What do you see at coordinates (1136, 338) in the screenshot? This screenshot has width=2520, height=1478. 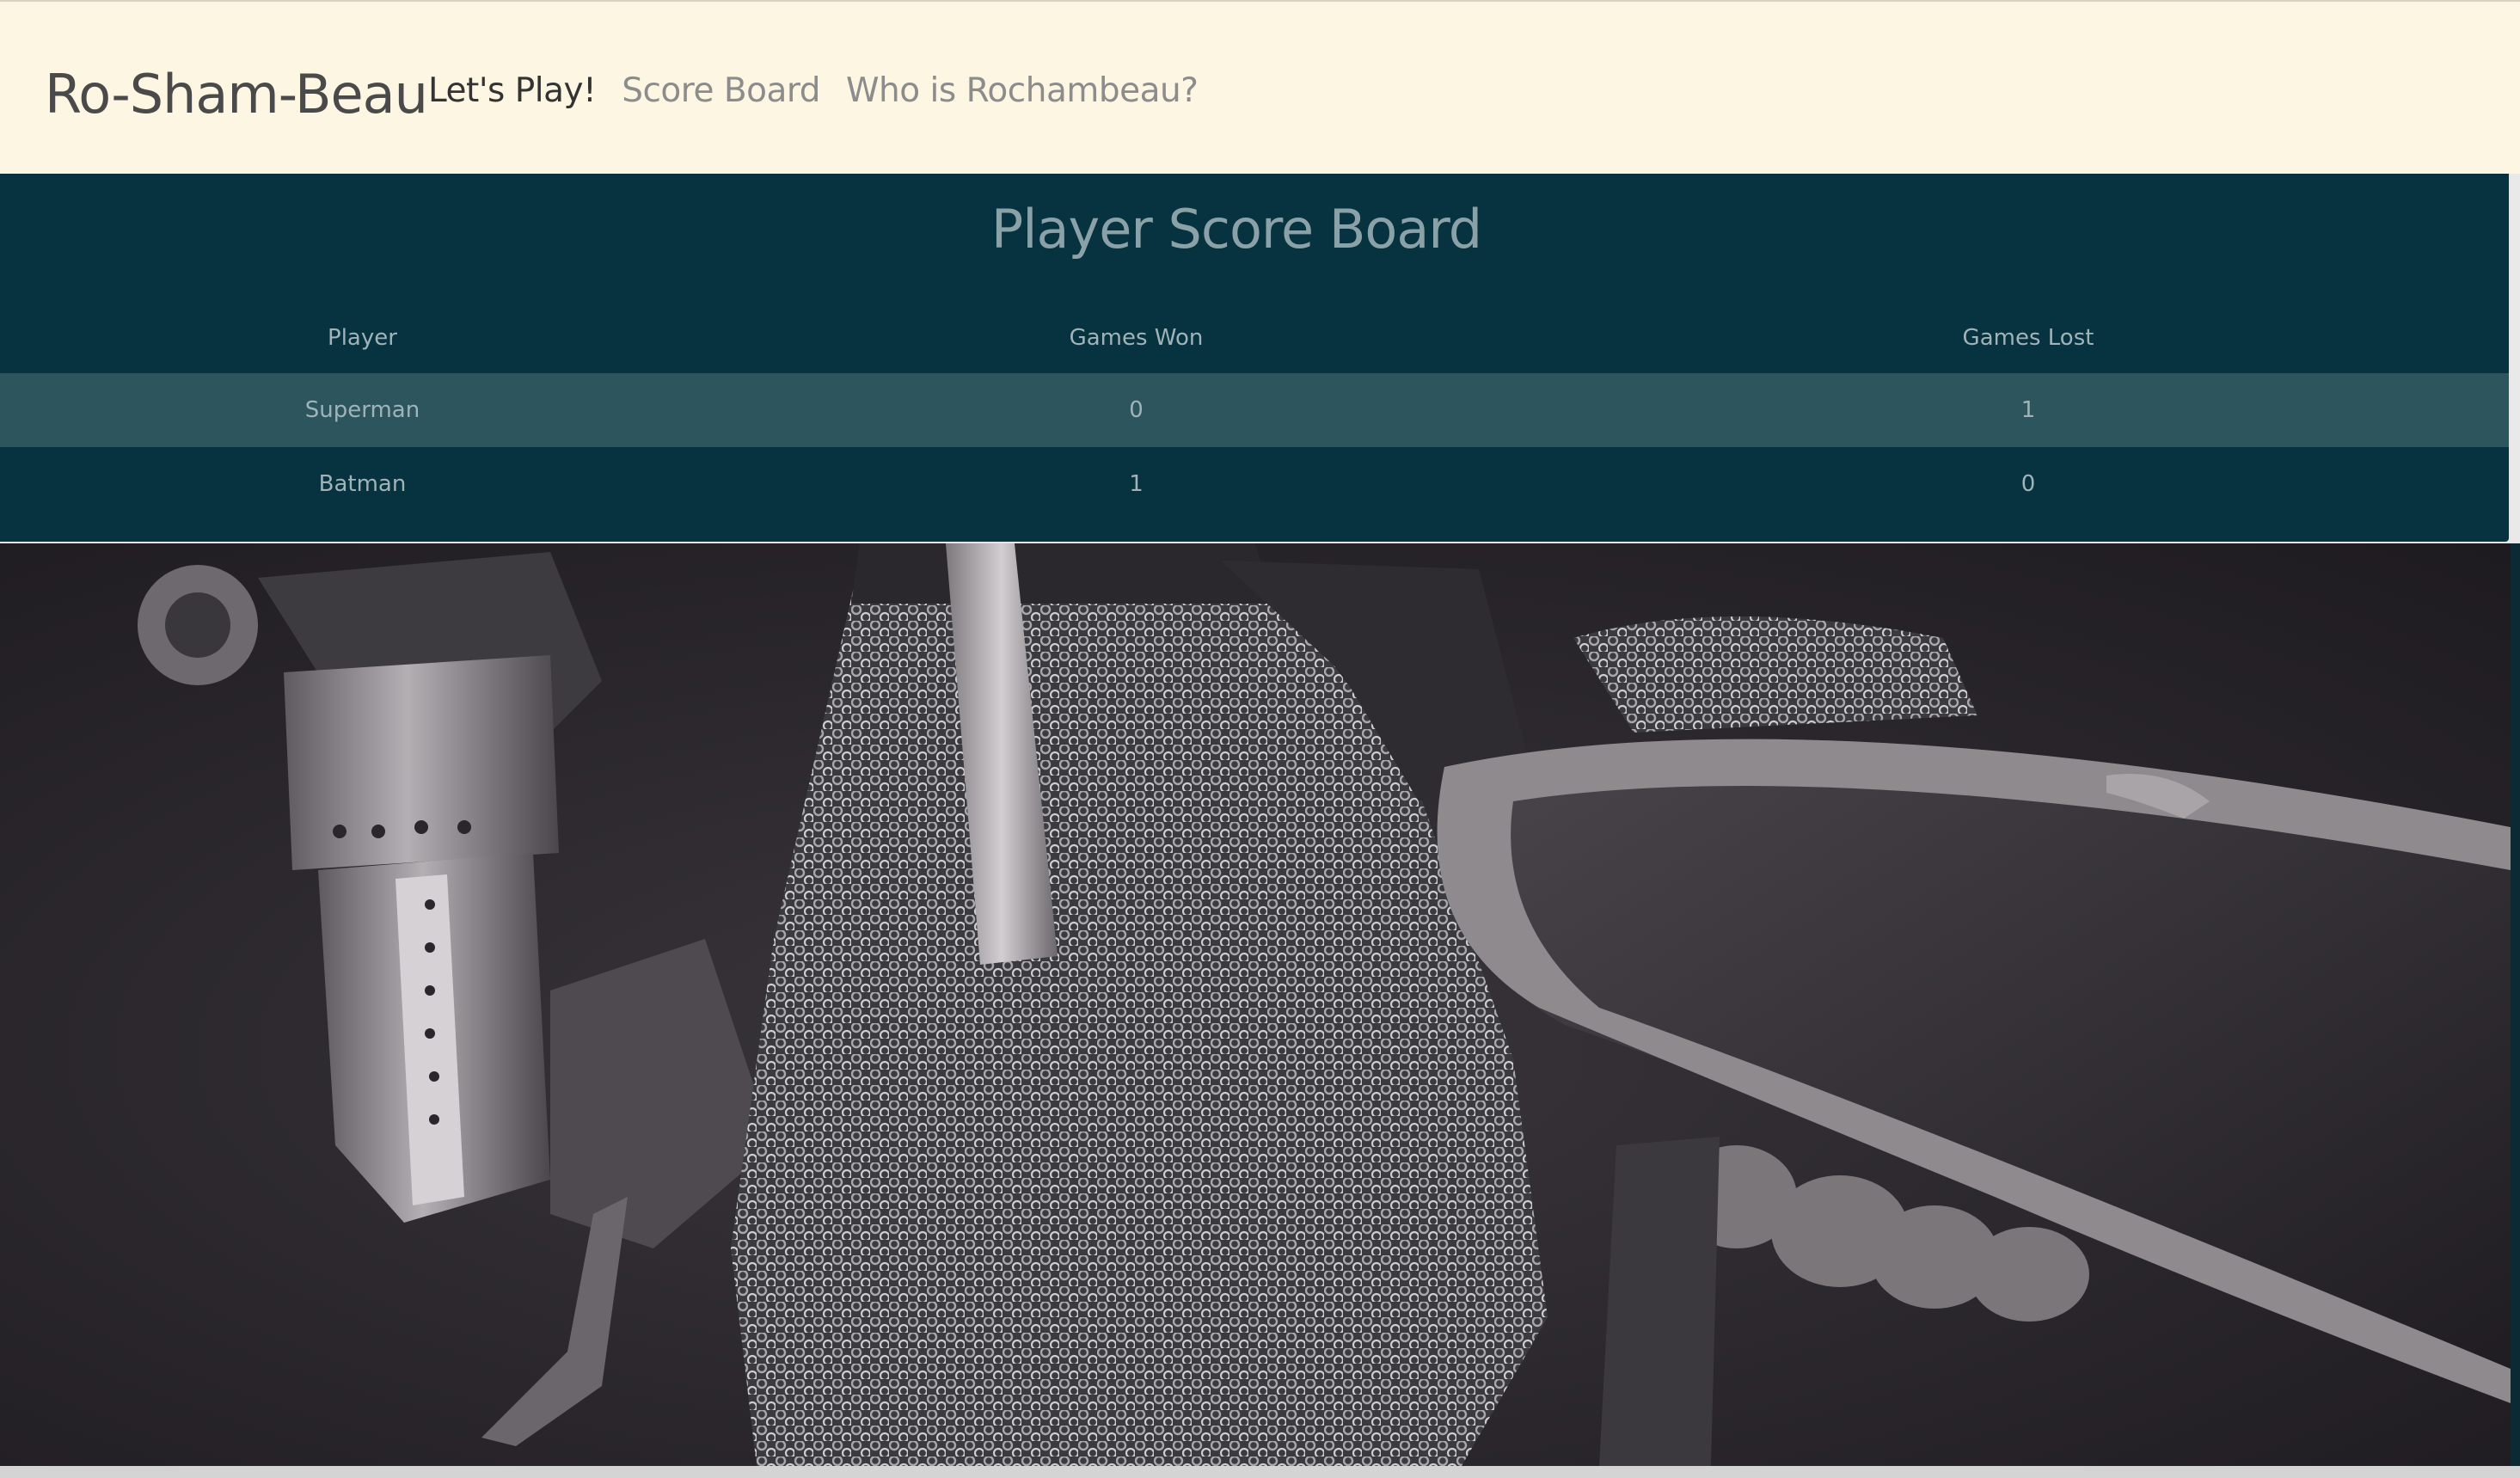 I see `column-header-games-won: Games Won` at bounding box center [1136, 338].